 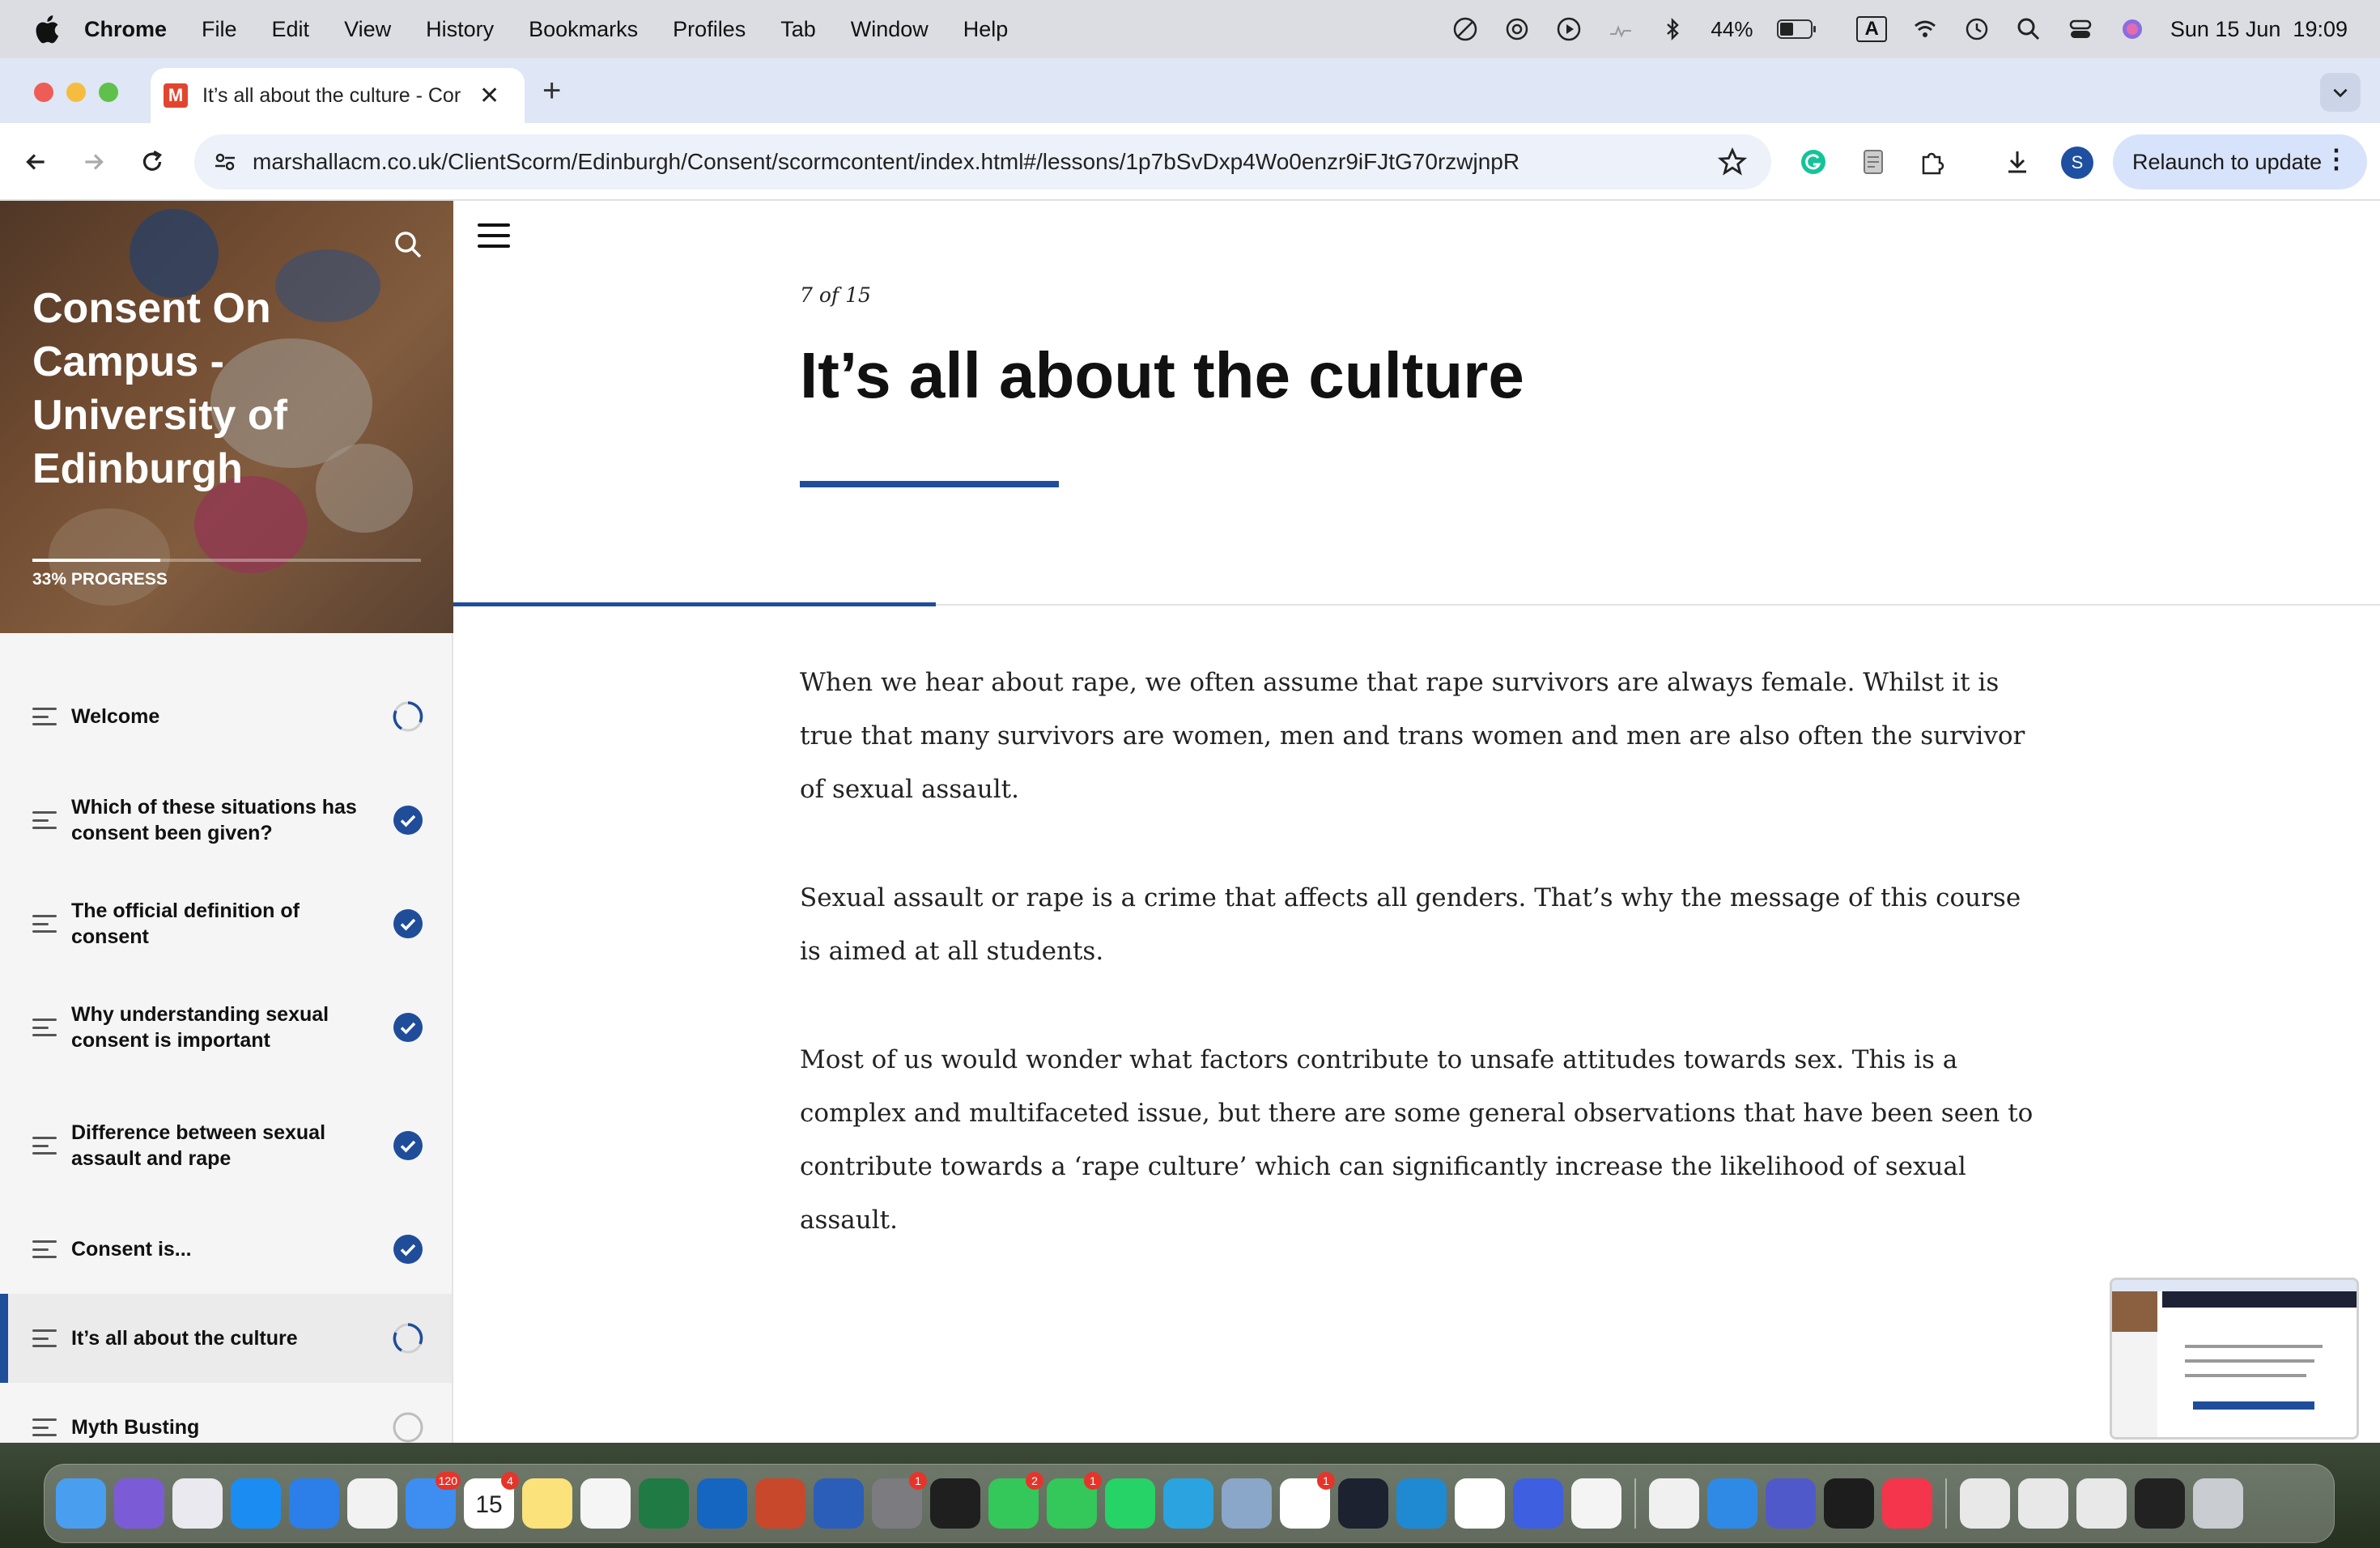 I want to click on keynote-icon, so click(x=1732, y=1503).